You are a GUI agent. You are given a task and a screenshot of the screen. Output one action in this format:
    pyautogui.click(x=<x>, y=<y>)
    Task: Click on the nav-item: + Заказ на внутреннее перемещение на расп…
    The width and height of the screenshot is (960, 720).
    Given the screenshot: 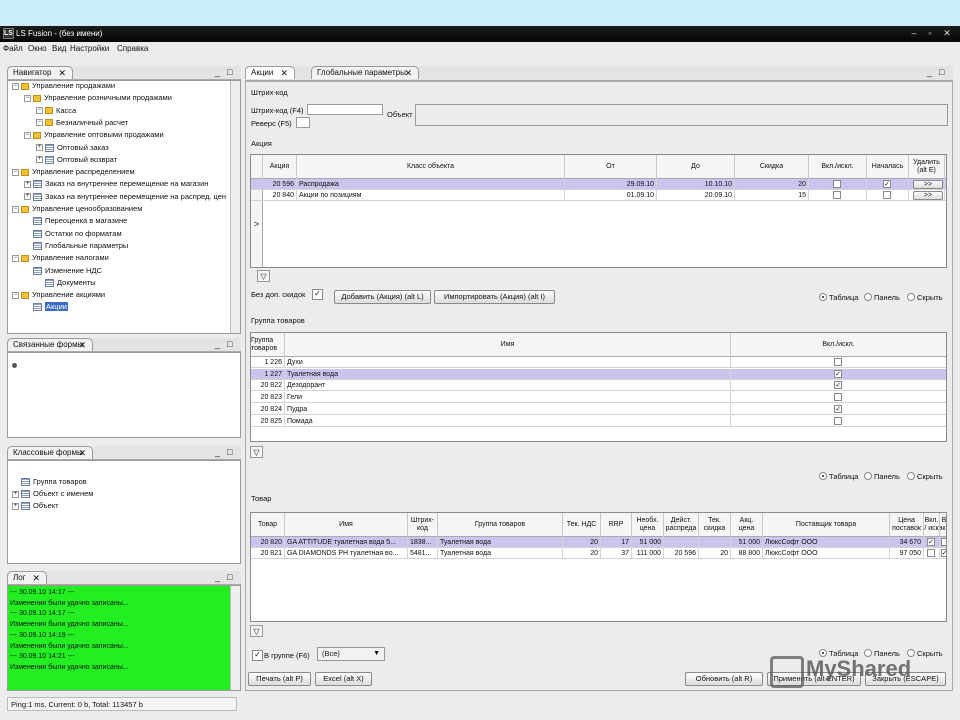 What is the action you would take?
    pyautogui.click(x=125, y=197)
    